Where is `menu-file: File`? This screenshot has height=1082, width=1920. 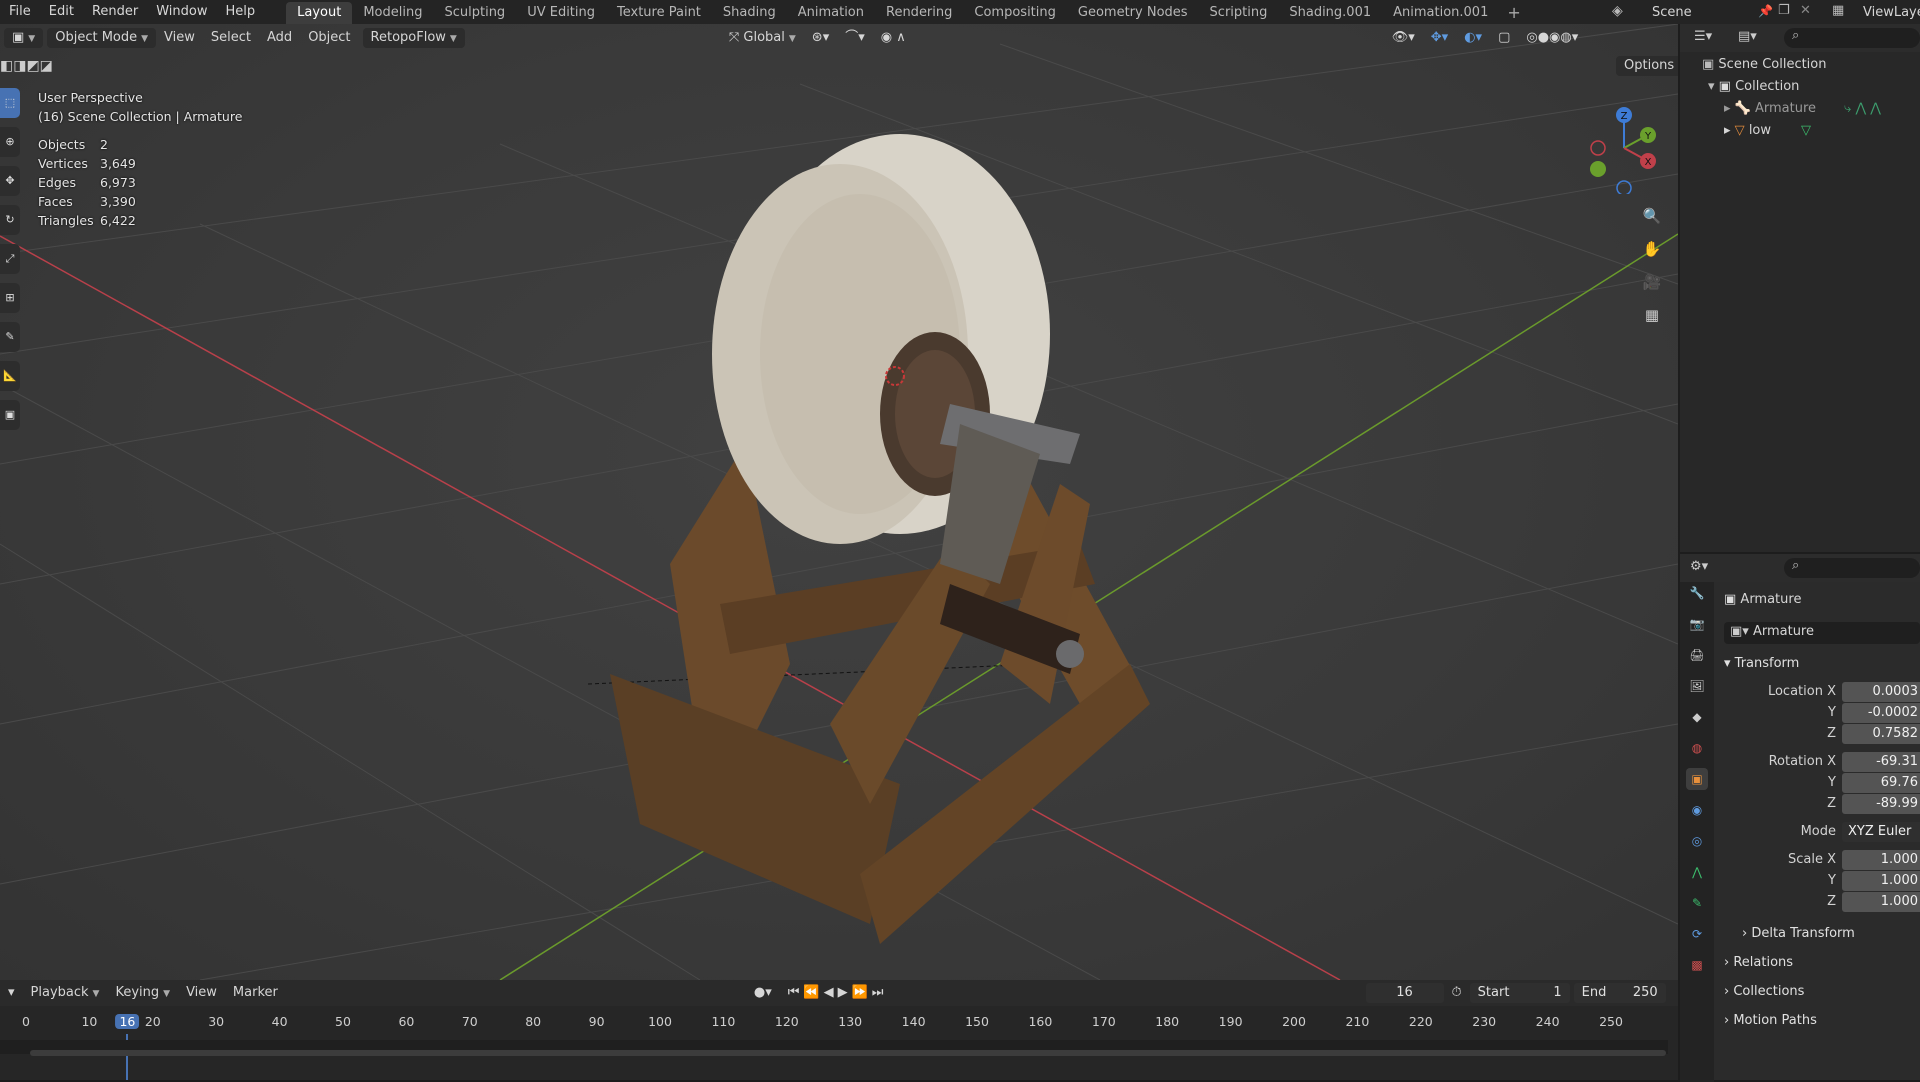 menu-file: File is located at coordinates (20, 12).